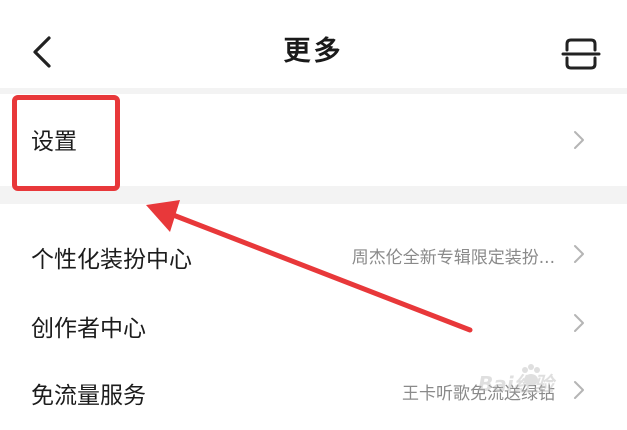 This screenshot has width=627, height=430. I want to click on scan-button, so click(581, 54).